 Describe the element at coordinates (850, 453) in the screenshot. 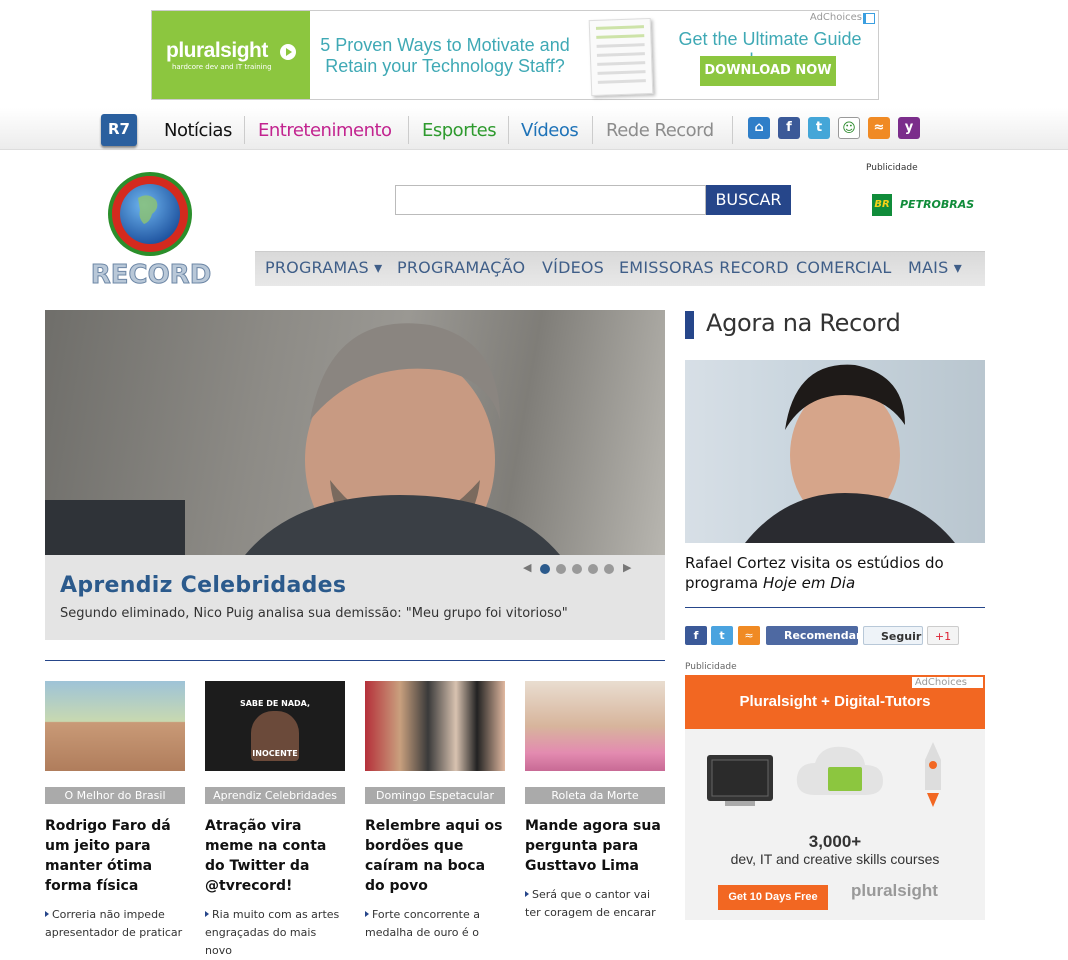

I see `agora-portrait` at that location.